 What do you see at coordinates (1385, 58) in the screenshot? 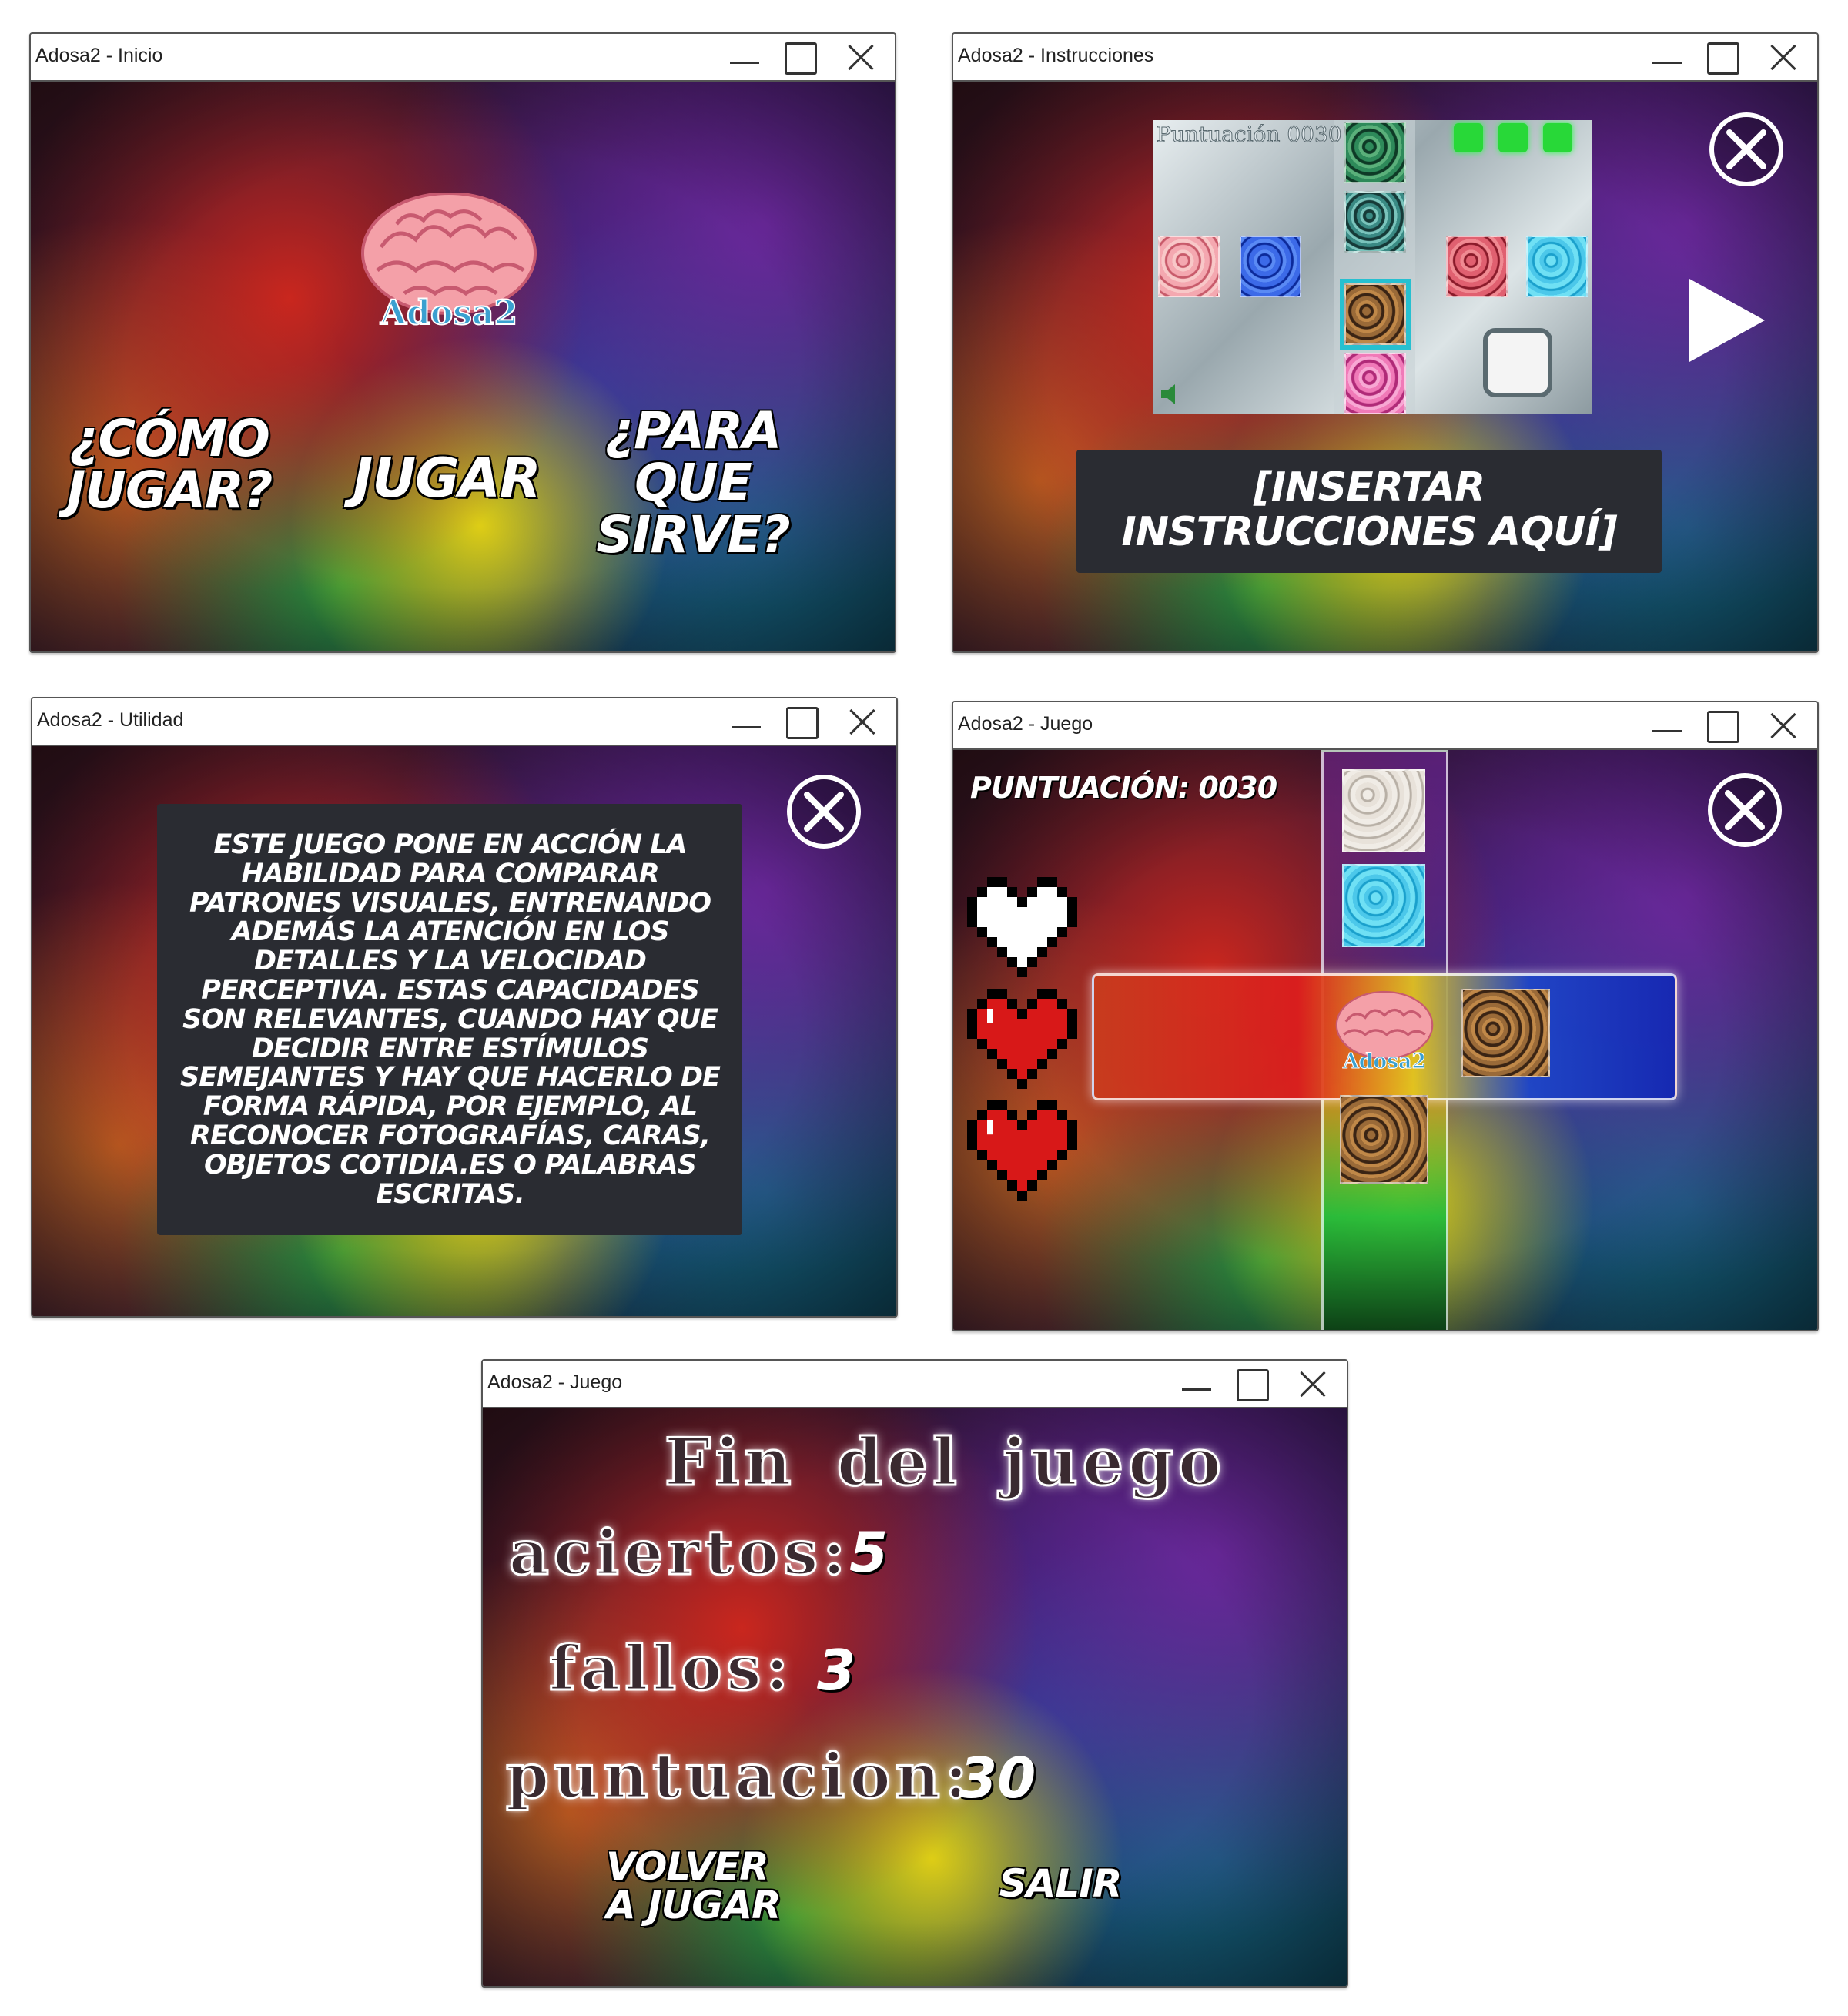
I see `titlebar: Adosa2 - Instrucciones` at bounding box center [1385, 58].